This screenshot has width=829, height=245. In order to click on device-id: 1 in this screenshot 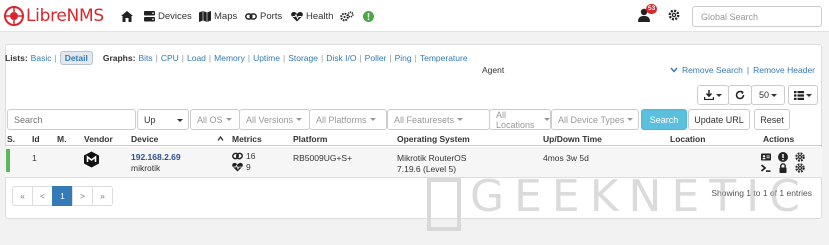, I will do `click(34, 158)`.